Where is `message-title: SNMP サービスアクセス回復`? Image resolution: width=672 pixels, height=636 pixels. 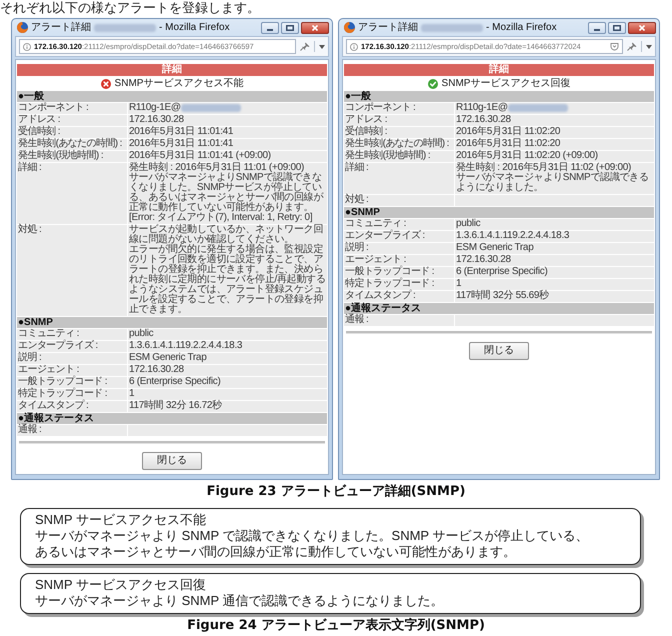
message-title: SNMP サービスアクセス回復 is located at coordinates (121, 585).